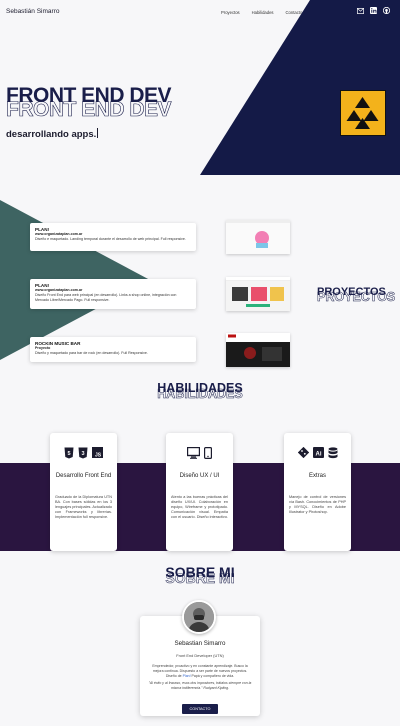 This screenshot has height=726, width=400. Describe the element at coordinates (200, 655) in the screenshot. I see `about-role: Front End Developer (UTN)` at that location.